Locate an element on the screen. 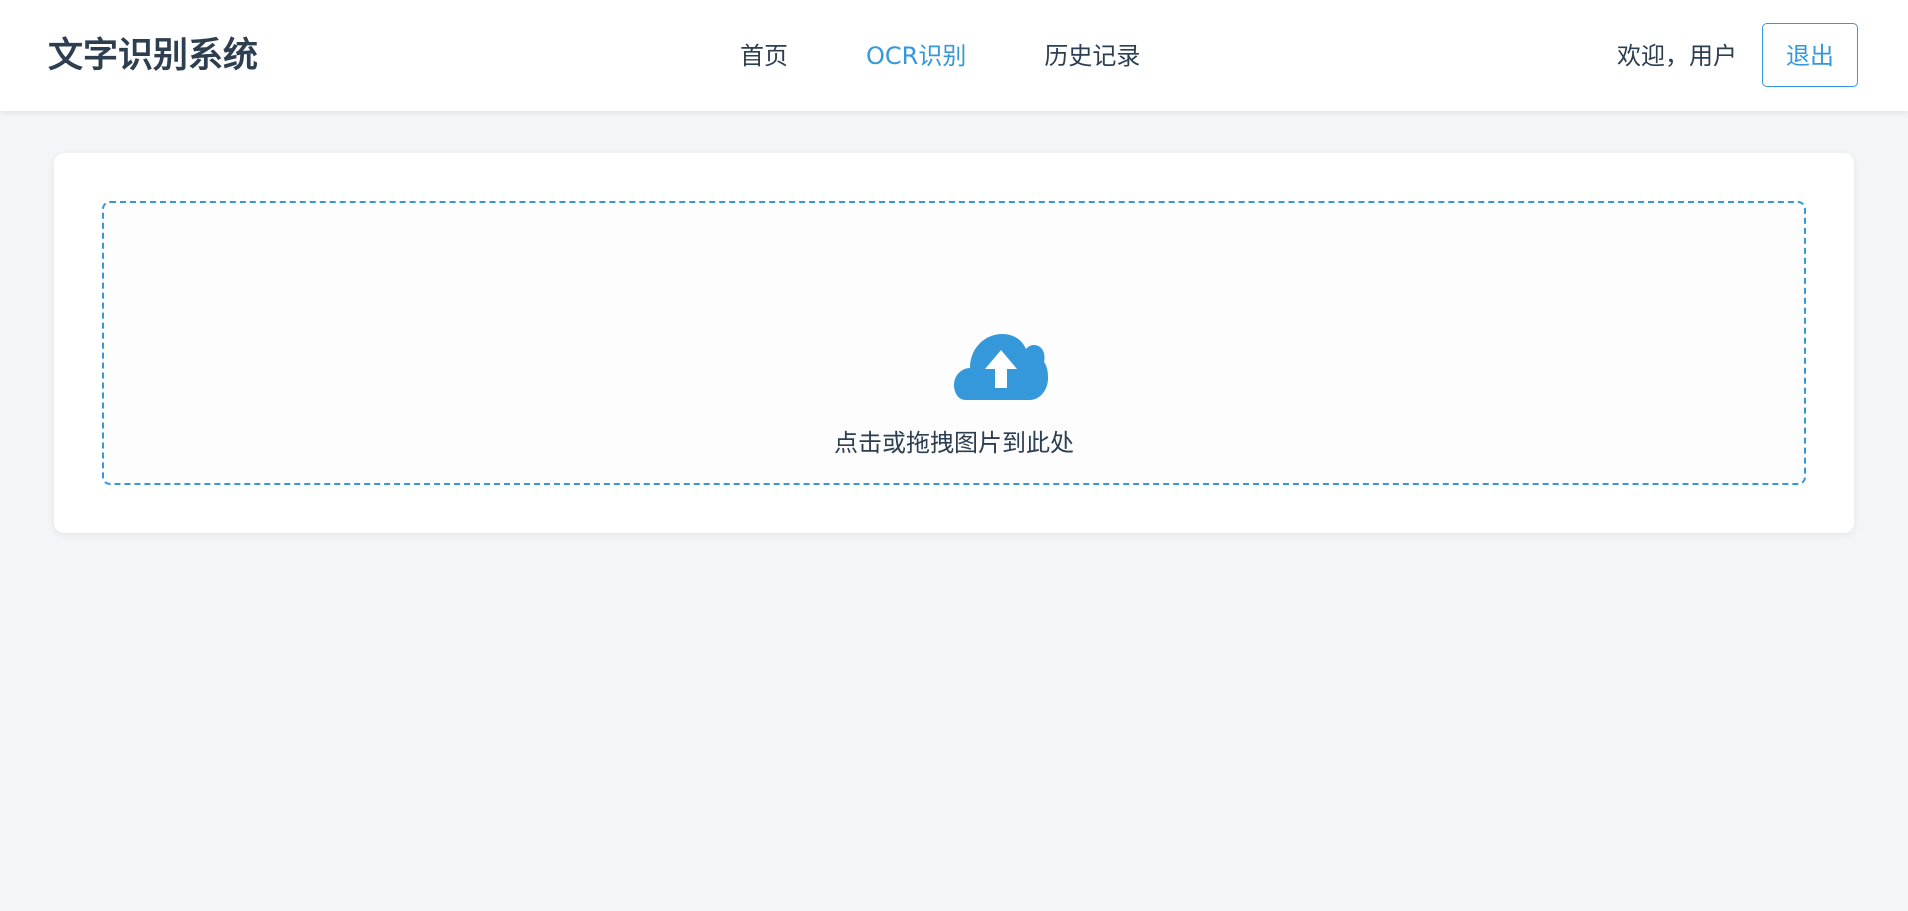 This screenshot has width=1908, height=911. nav-item-ocr: OCR识别 is located at coordinates (916, 56).